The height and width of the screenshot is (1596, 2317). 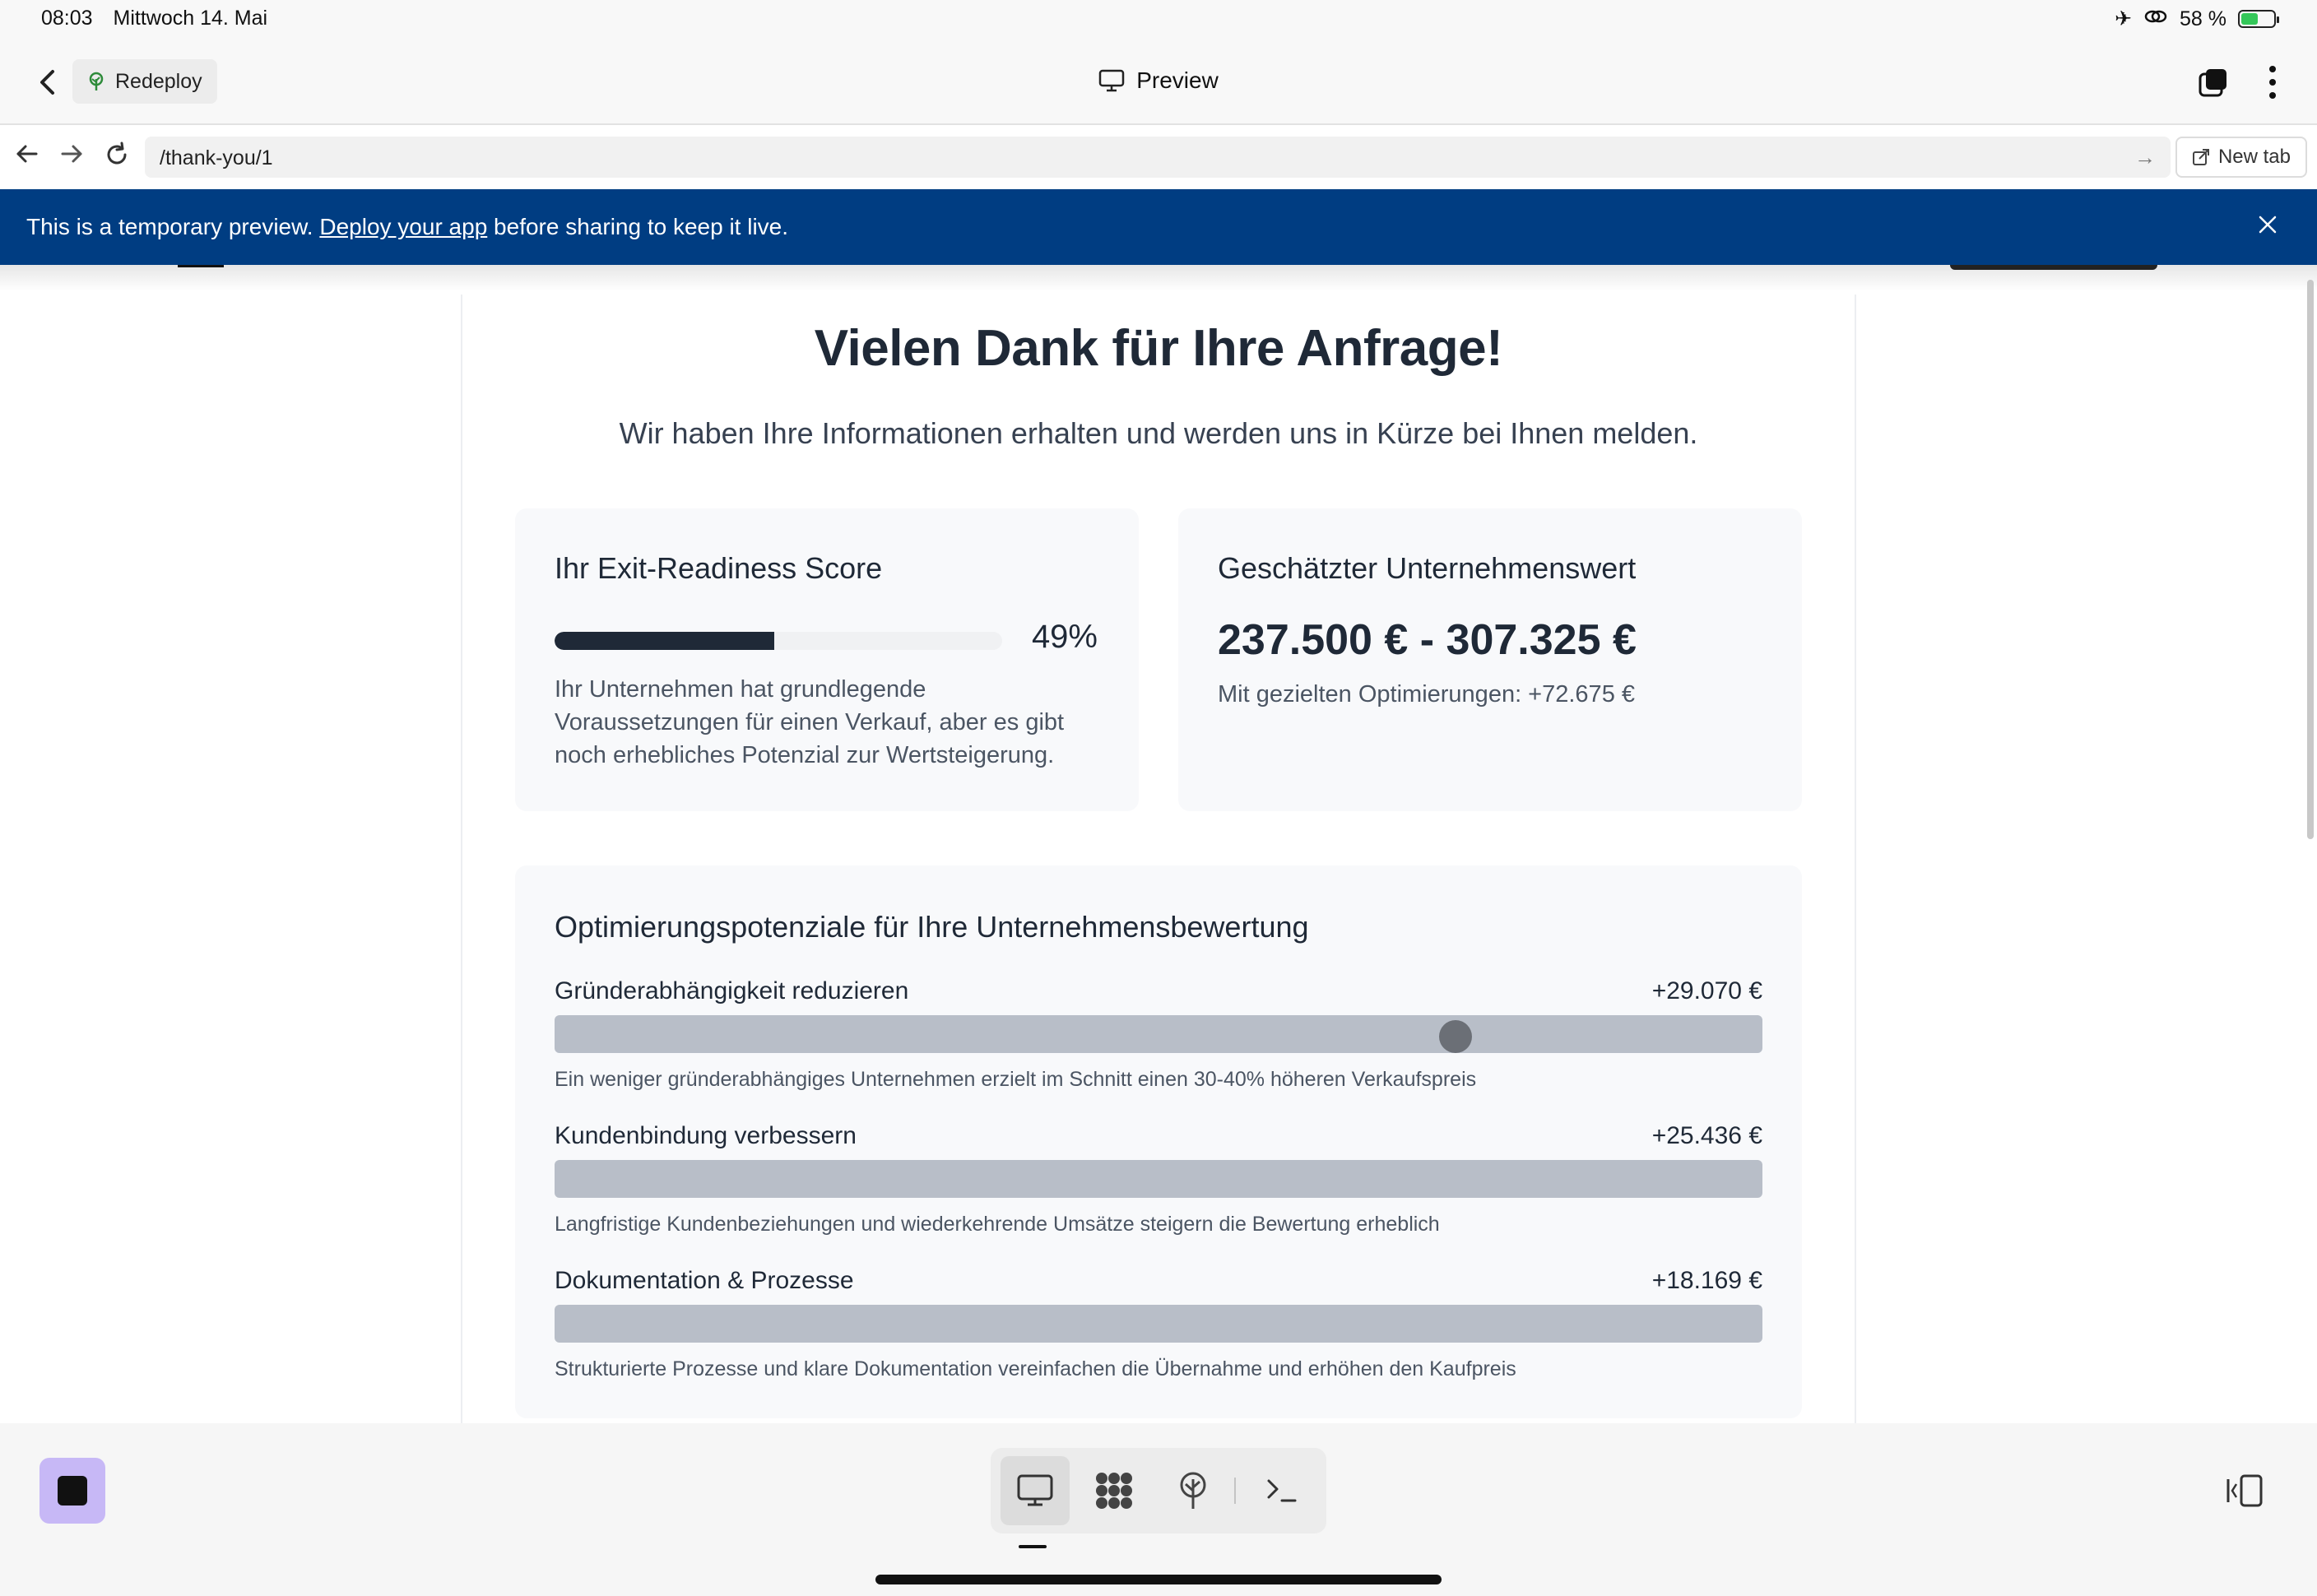 I want to click on optimization-label: Gründerabhängigkeit reduzieren, so click(x=732, y=991).